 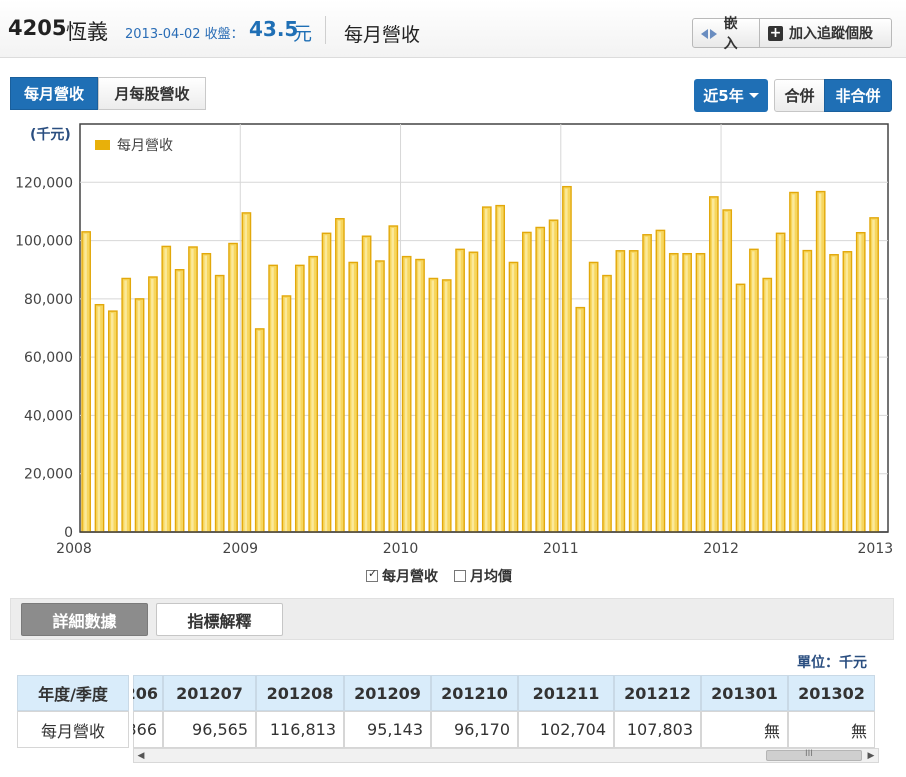 What do you see at coordinates (730, 34) in the screenshot?
I see `embed-button-label: 嵌入` at bounding box center [730, 34].